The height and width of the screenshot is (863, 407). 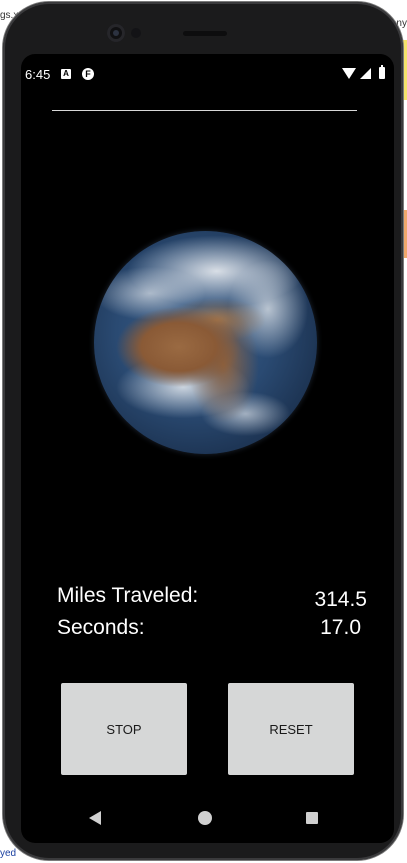 I want to click on battery-icon, so click(x=382, y=72).